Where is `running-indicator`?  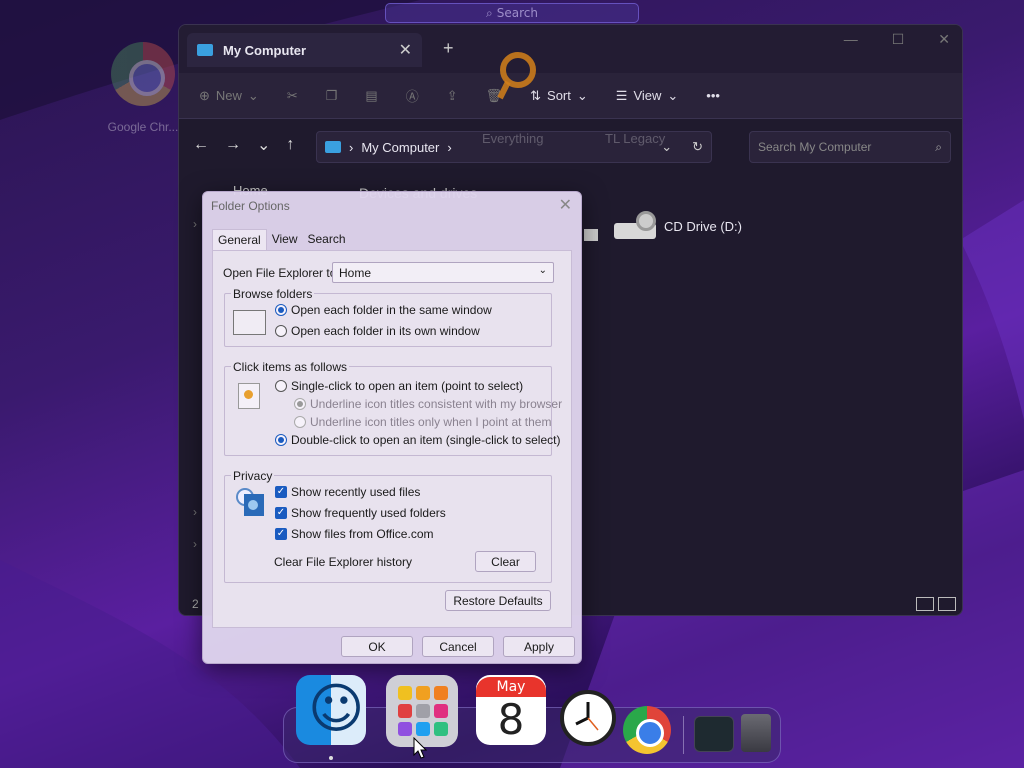
running-indicator is located at coordinates (331, 758).